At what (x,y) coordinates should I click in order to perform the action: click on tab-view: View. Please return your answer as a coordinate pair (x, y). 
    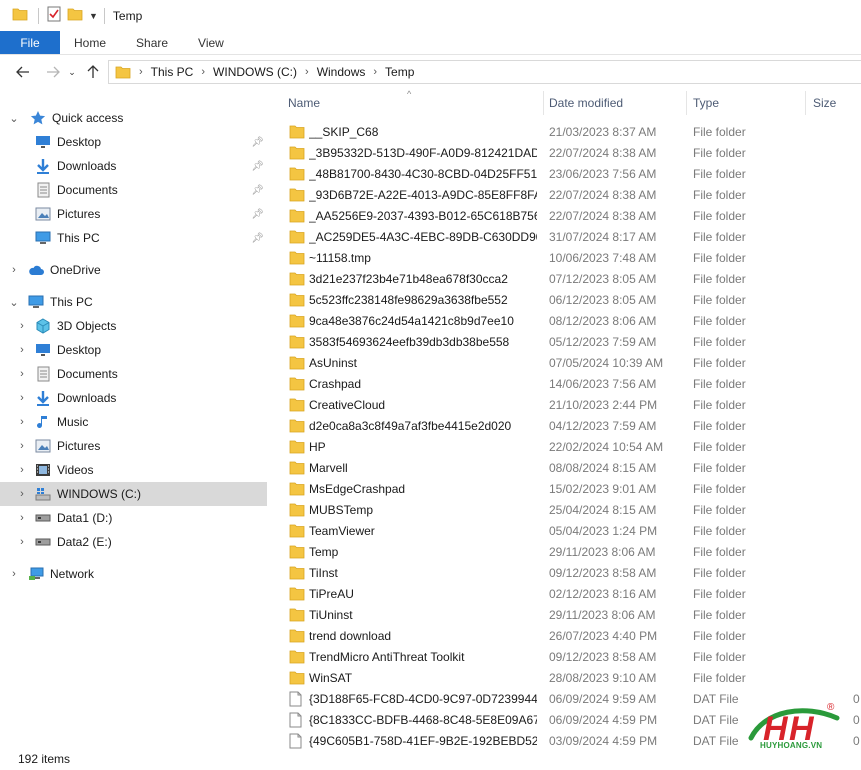
    Looking at the image, I should click on (211, 42).